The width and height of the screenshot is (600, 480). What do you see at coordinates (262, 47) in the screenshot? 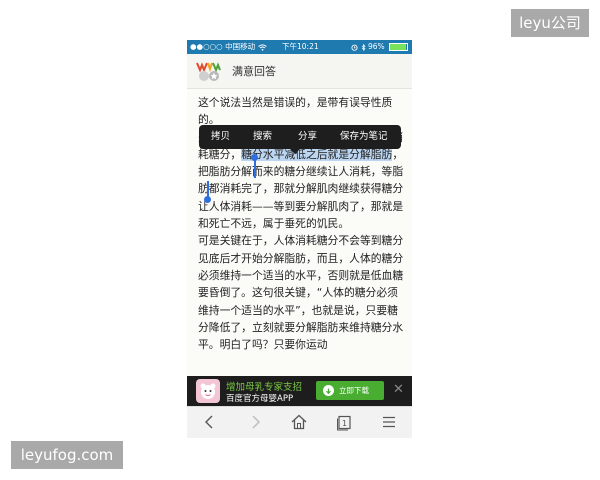
I see `wifi-icon` at bounding box center [262, 47].